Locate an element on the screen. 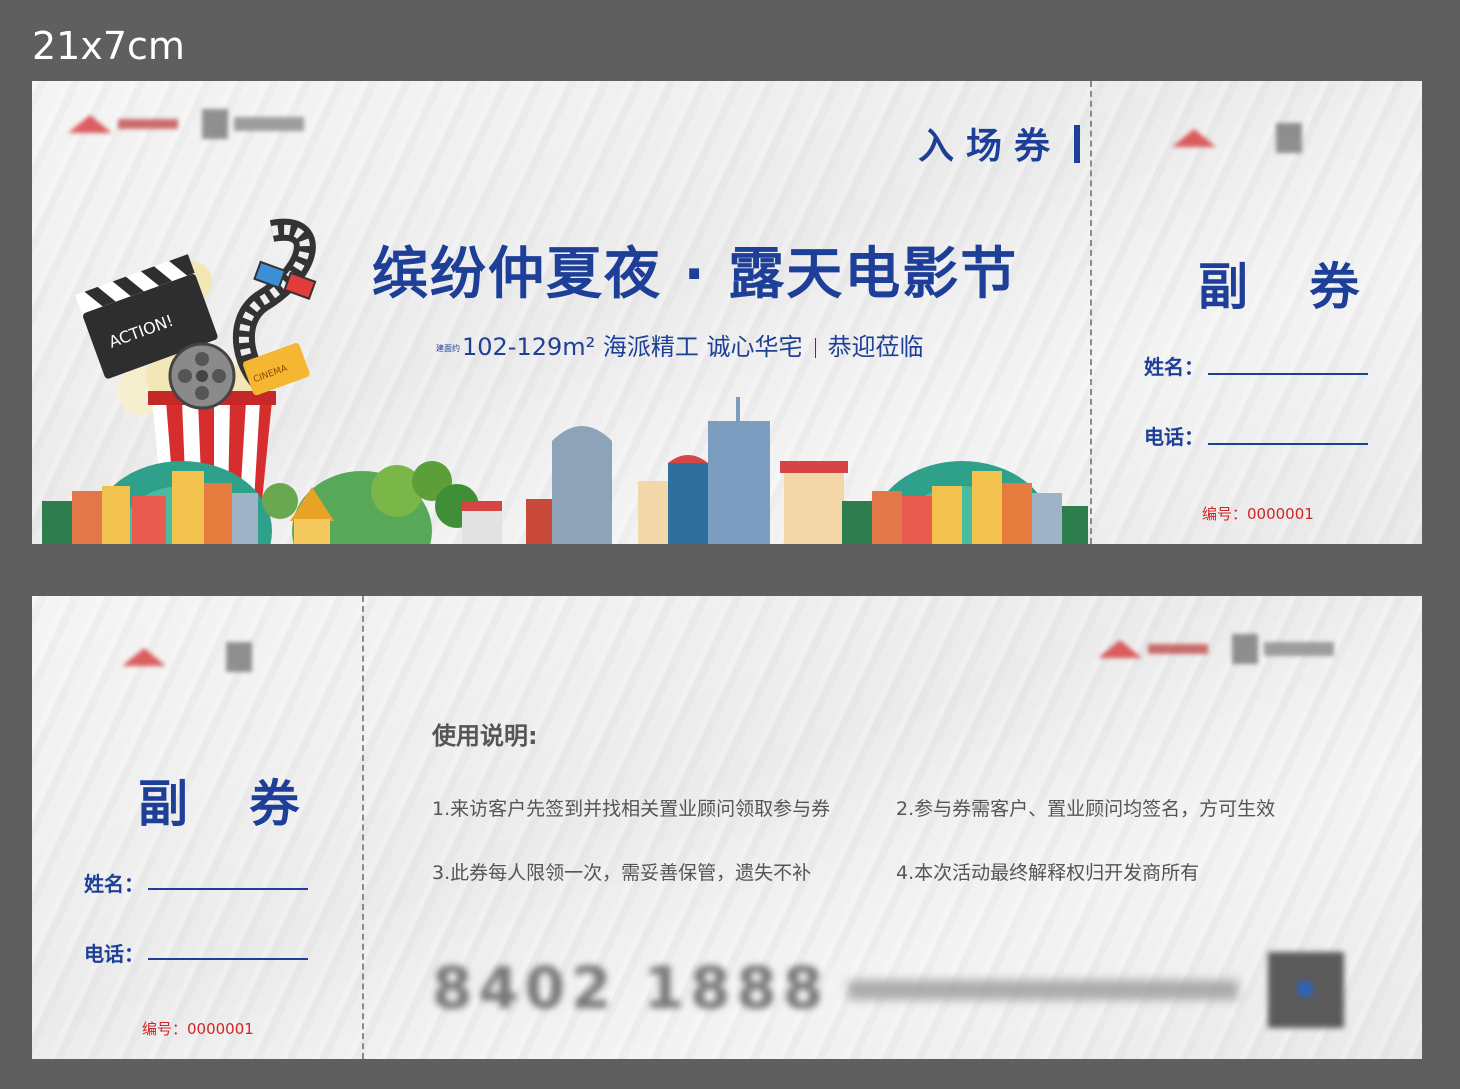  town-skyline-illustration is located at coordinates (565, 470).